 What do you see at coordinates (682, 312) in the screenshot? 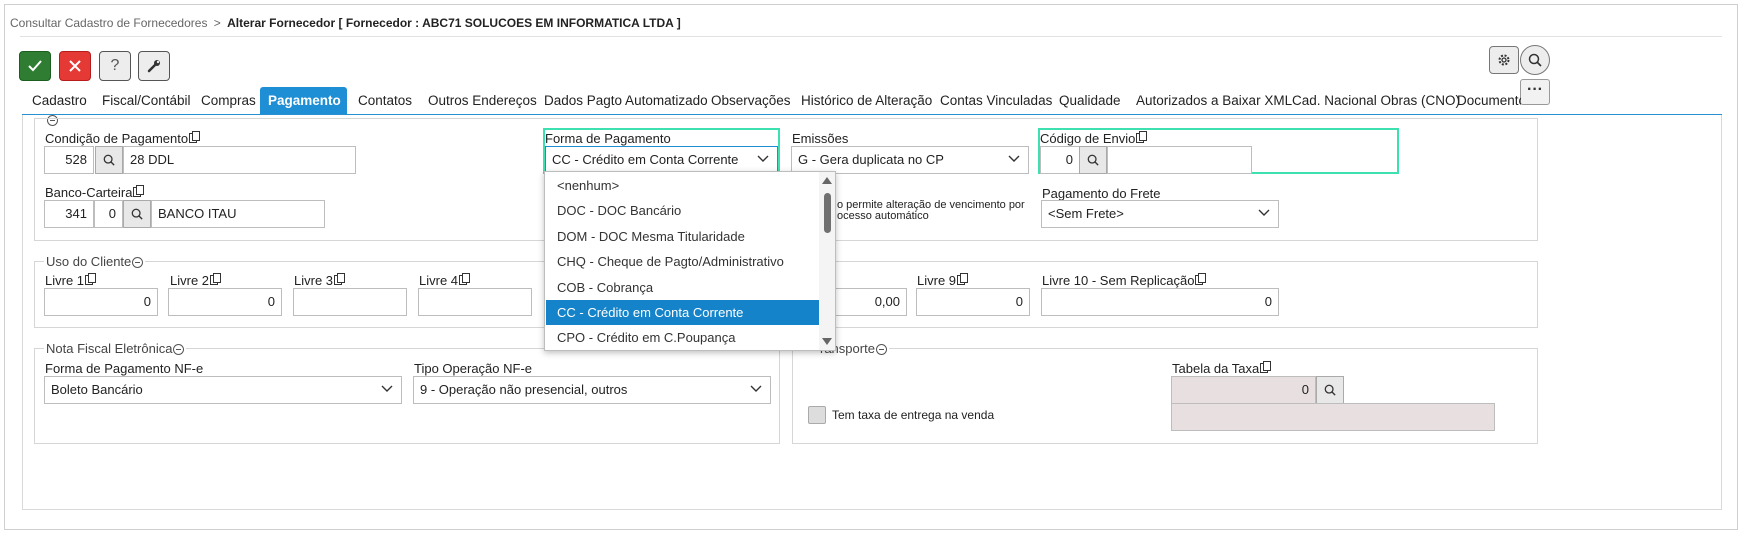
I see `dropdown-option-cc: CC - Crédito em Conta Corrente` at bounding box center [682, 312].